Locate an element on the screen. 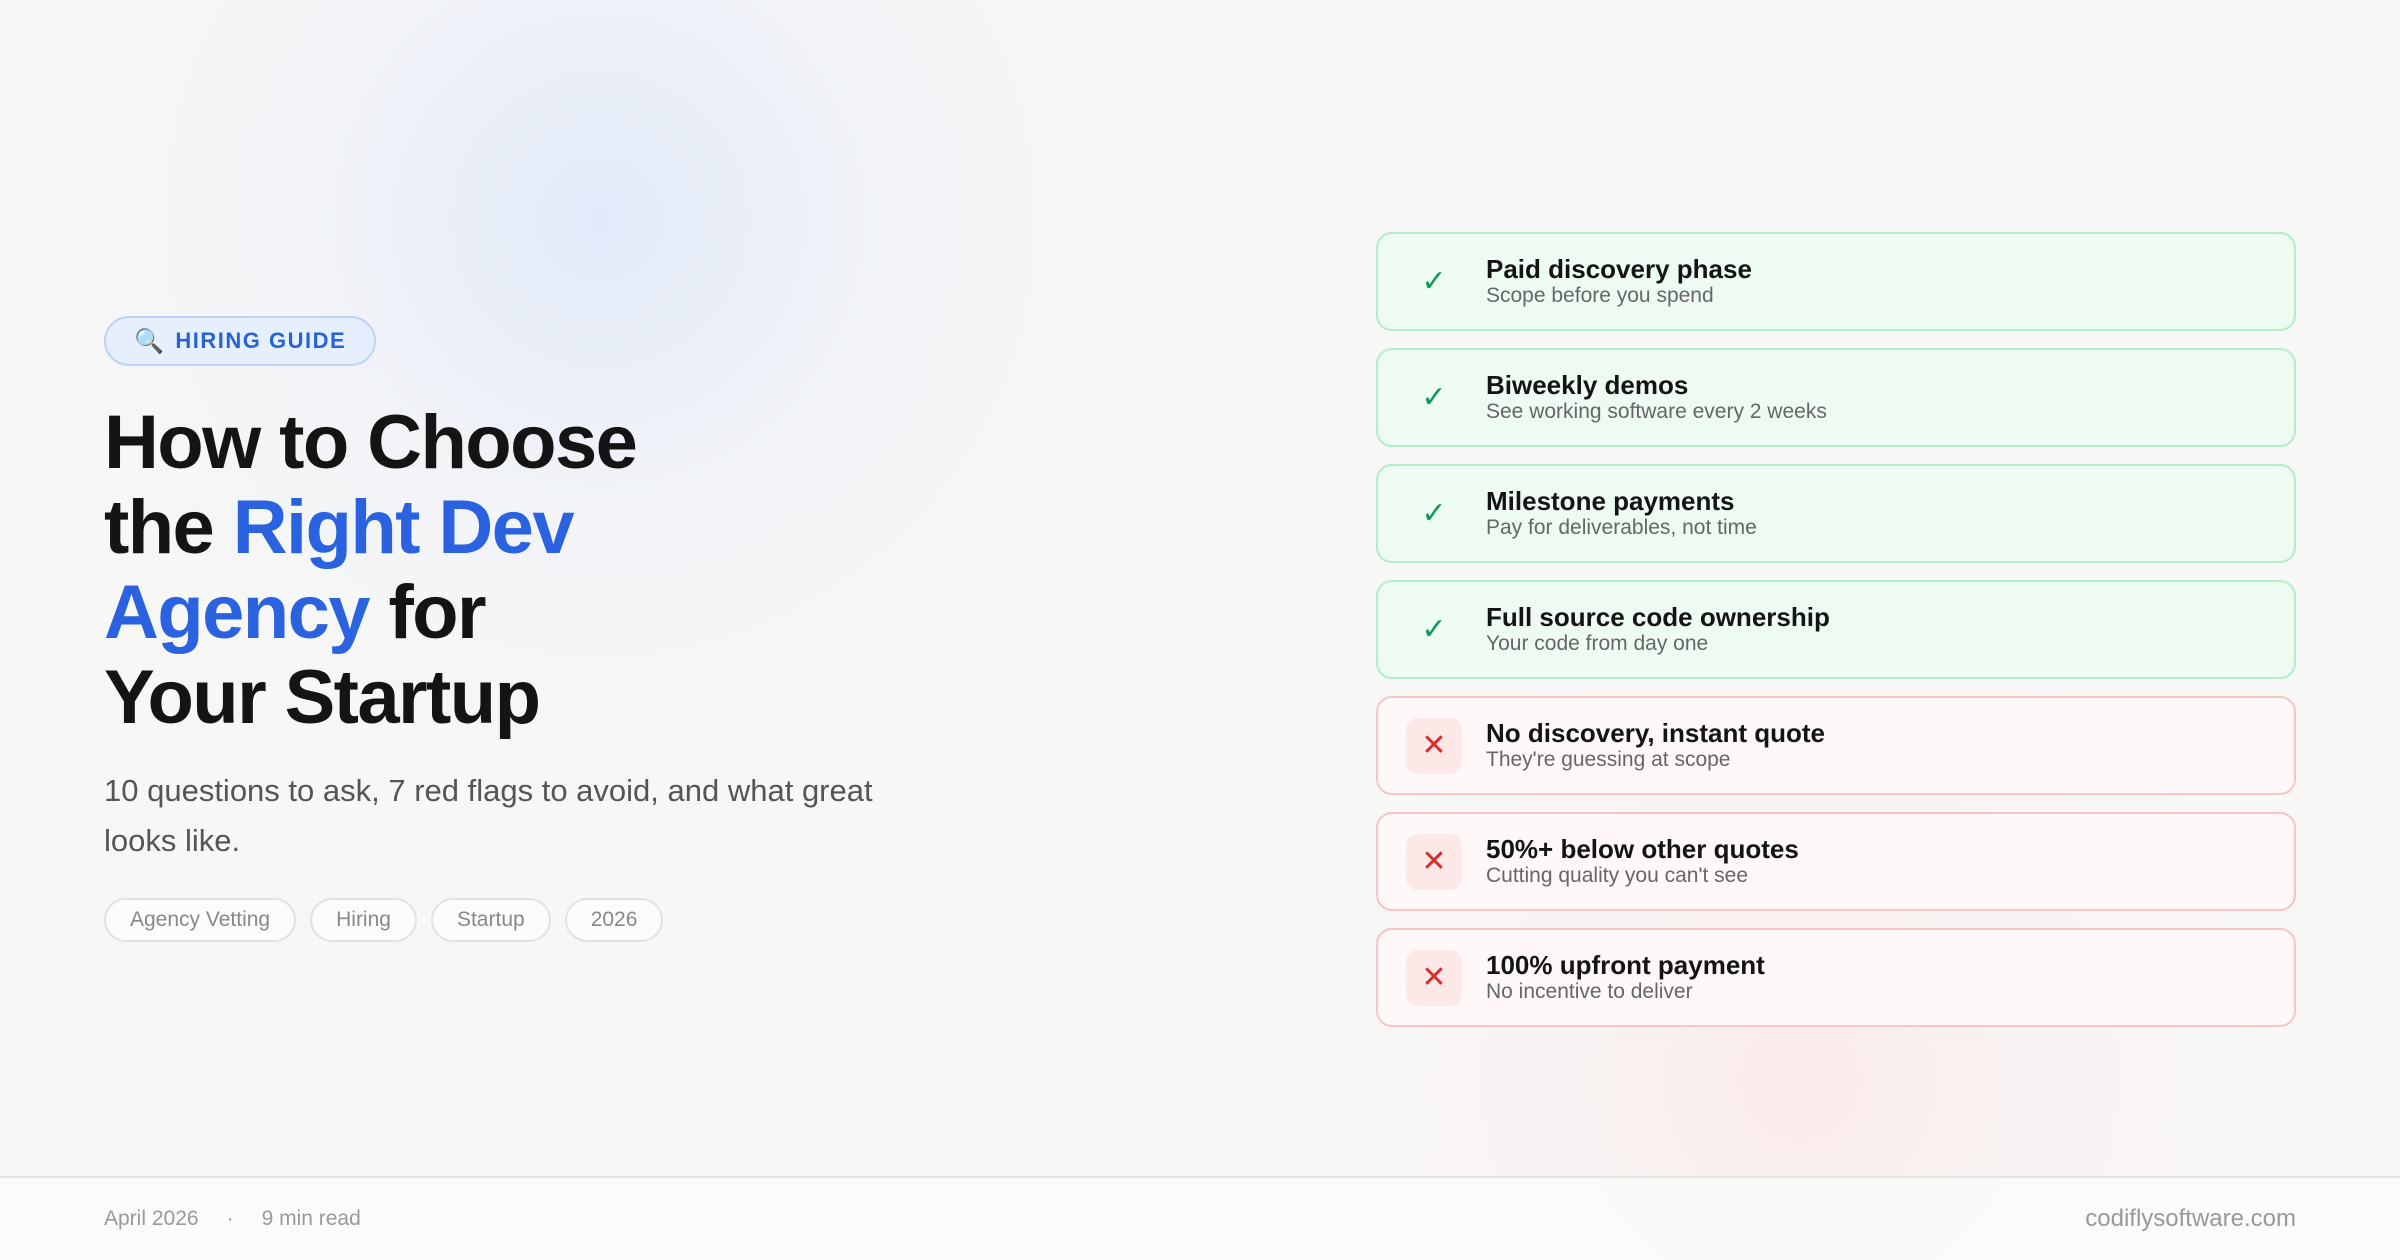 The height and width of the screenshot is (1260, 2400). item-subtitle: Cutting quality you can't see is located at coordinates (1617, 875).